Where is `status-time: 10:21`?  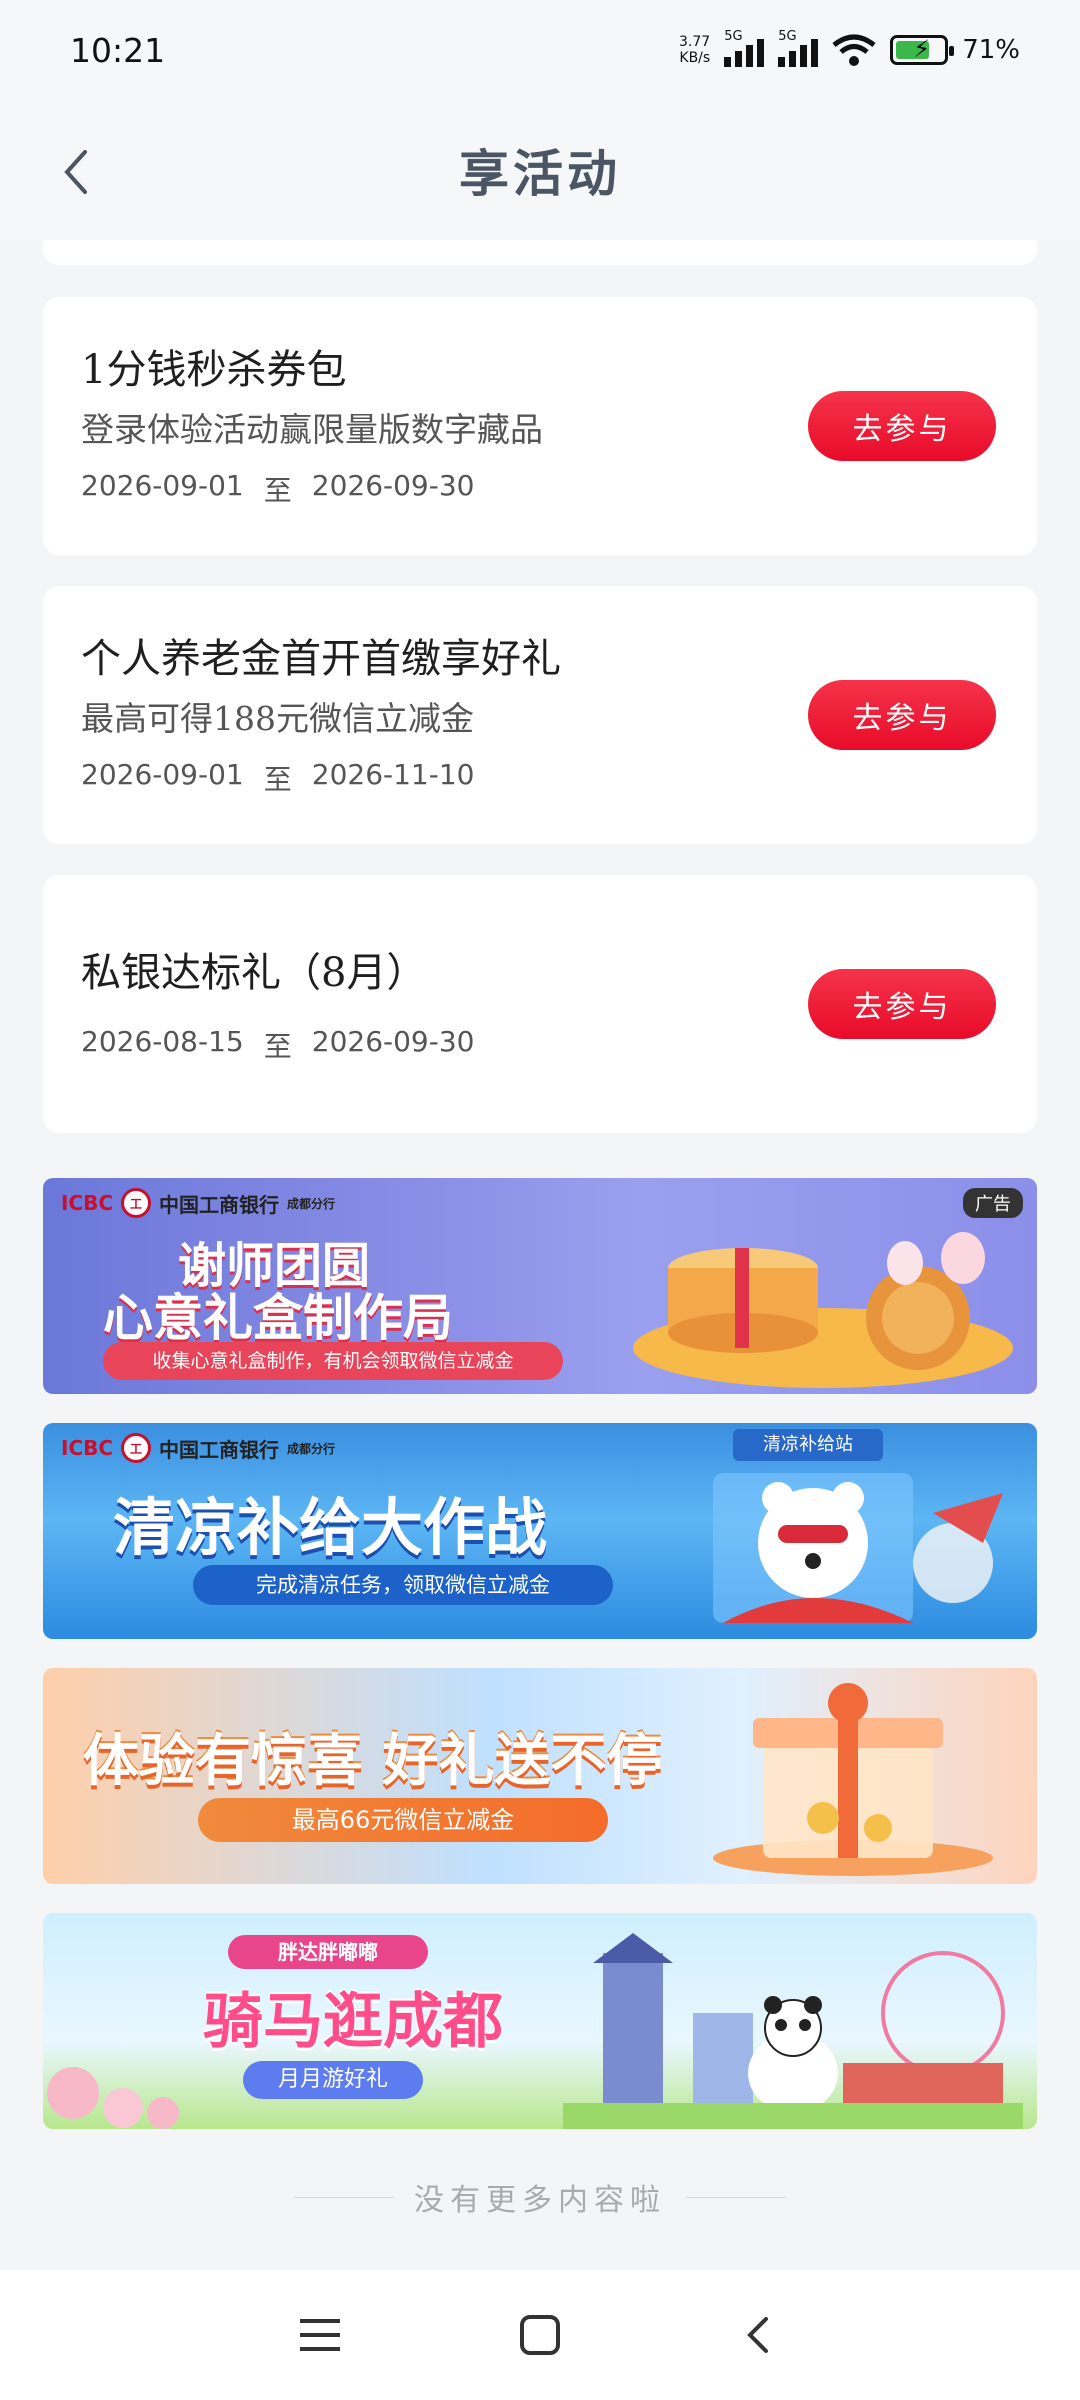 status-time: 10:21 is located at coordinates (118, 50).